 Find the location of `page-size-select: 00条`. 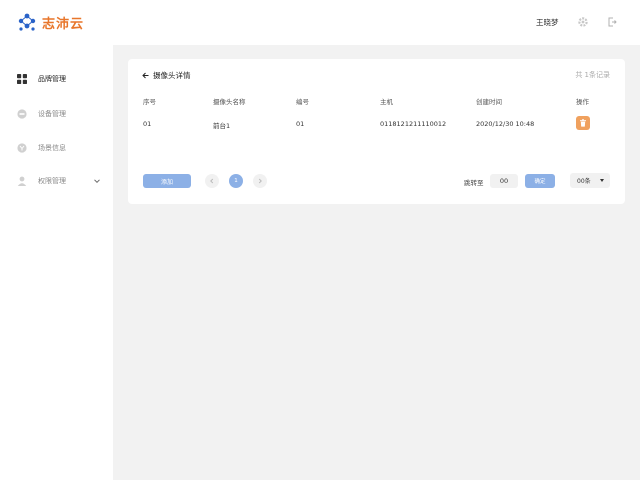

page-size-select: 00条 is located at coordinates (590, 180).